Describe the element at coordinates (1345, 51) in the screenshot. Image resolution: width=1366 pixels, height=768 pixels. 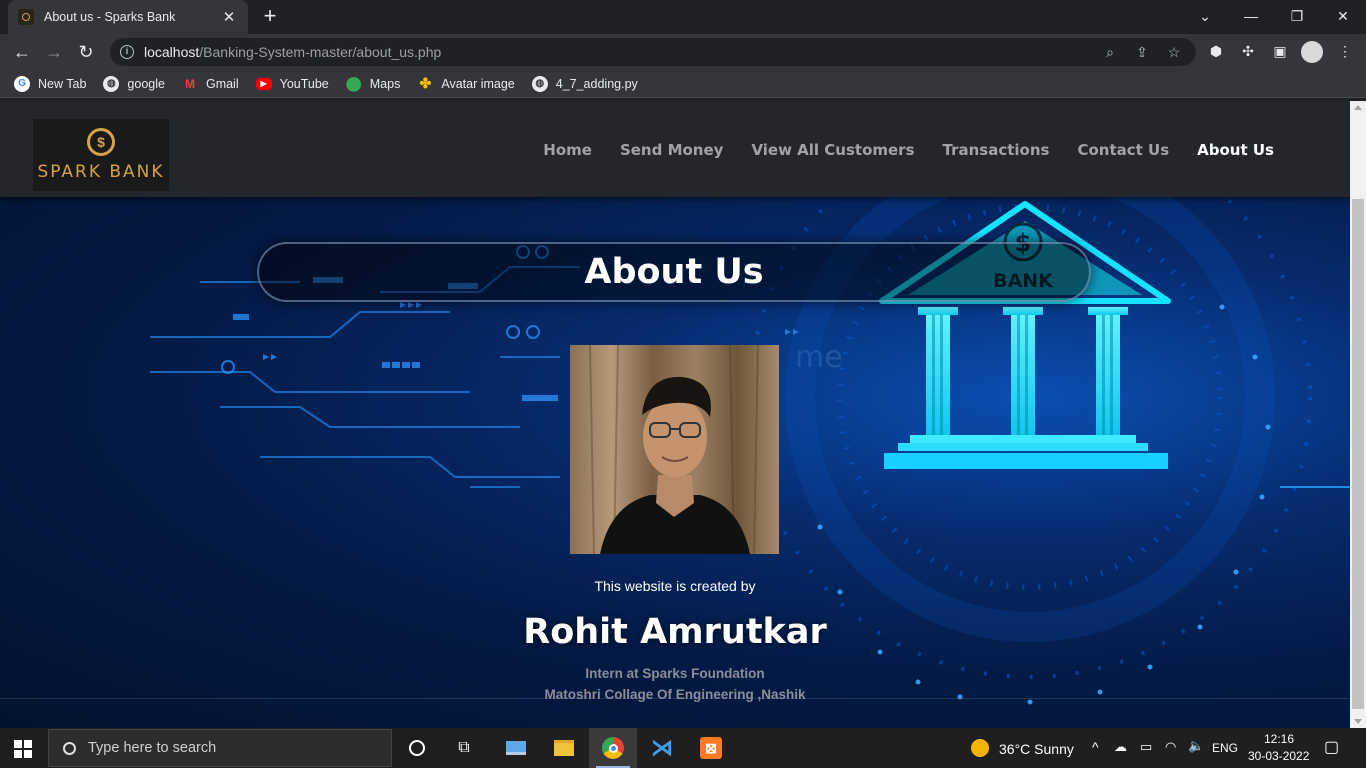
I see `menu-kebab-icon: ⋮` at that location.